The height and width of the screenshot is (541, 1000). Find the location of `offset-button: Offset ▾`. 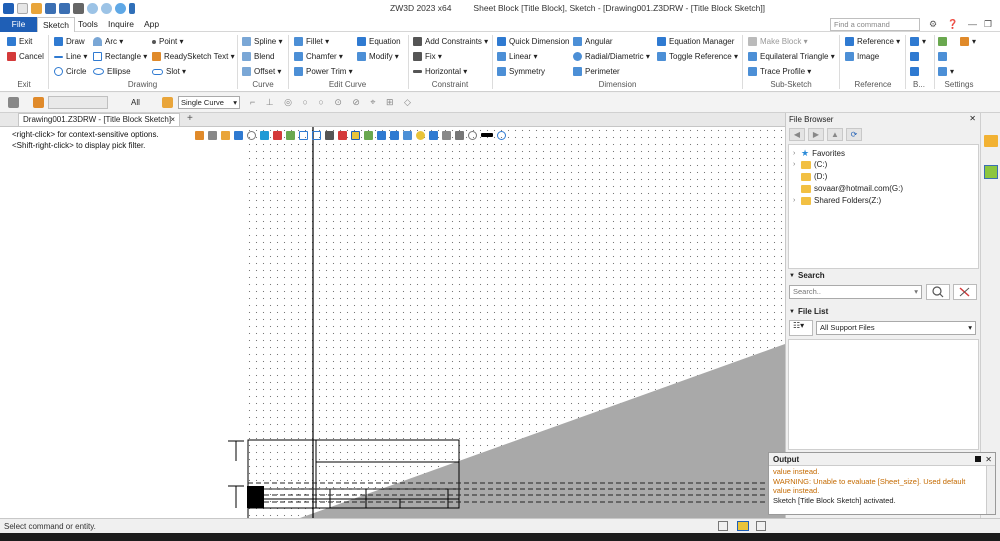

offset-button: Offset ▾ is located at coordinates (261, 71).